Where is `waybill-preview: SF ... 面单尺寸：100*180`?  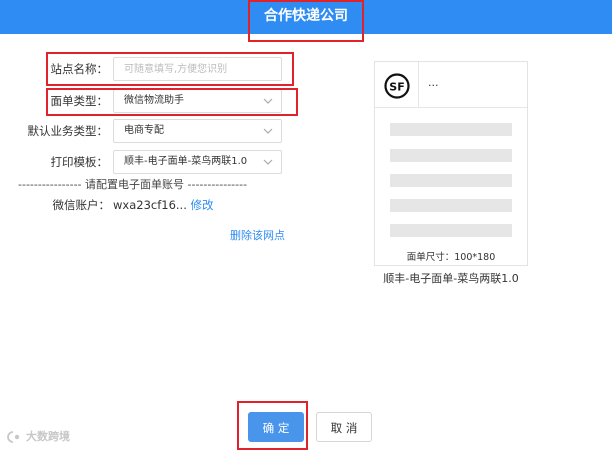
waybill-preview: SF ... 面单尺寸：100*180 is located at coordinates (451, 163).